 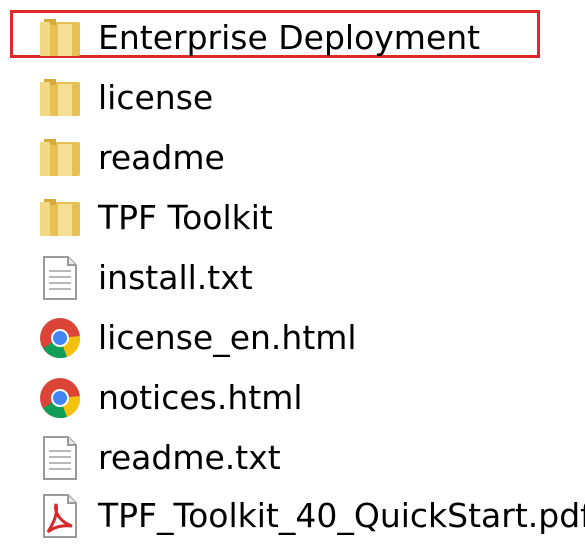 What do you see at coordinates (341, 515) in the screenshot?
I see `file-name: TPF_Toolkit_40_QuickStart.pdf` at bounding box center [341, 515].